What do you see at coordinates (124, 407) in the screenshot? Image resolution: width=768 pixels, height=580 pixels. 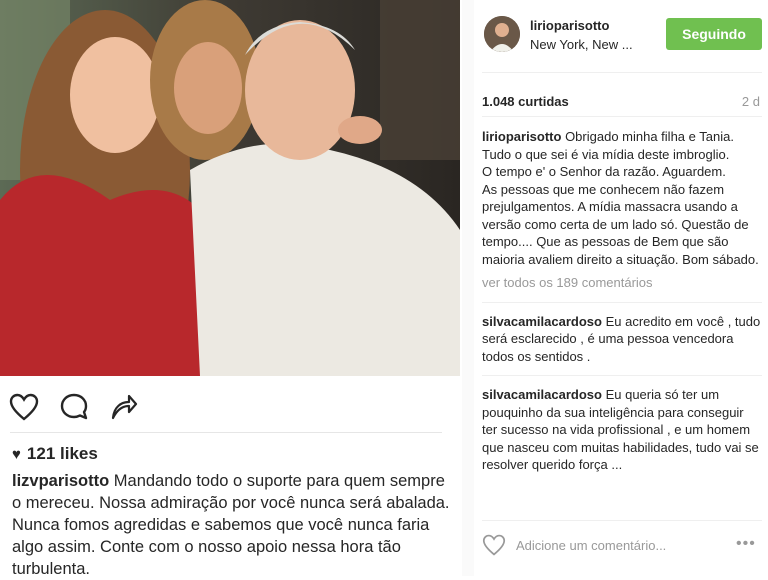 I see `share-arrow-icon` at bounding box center [124, 407].